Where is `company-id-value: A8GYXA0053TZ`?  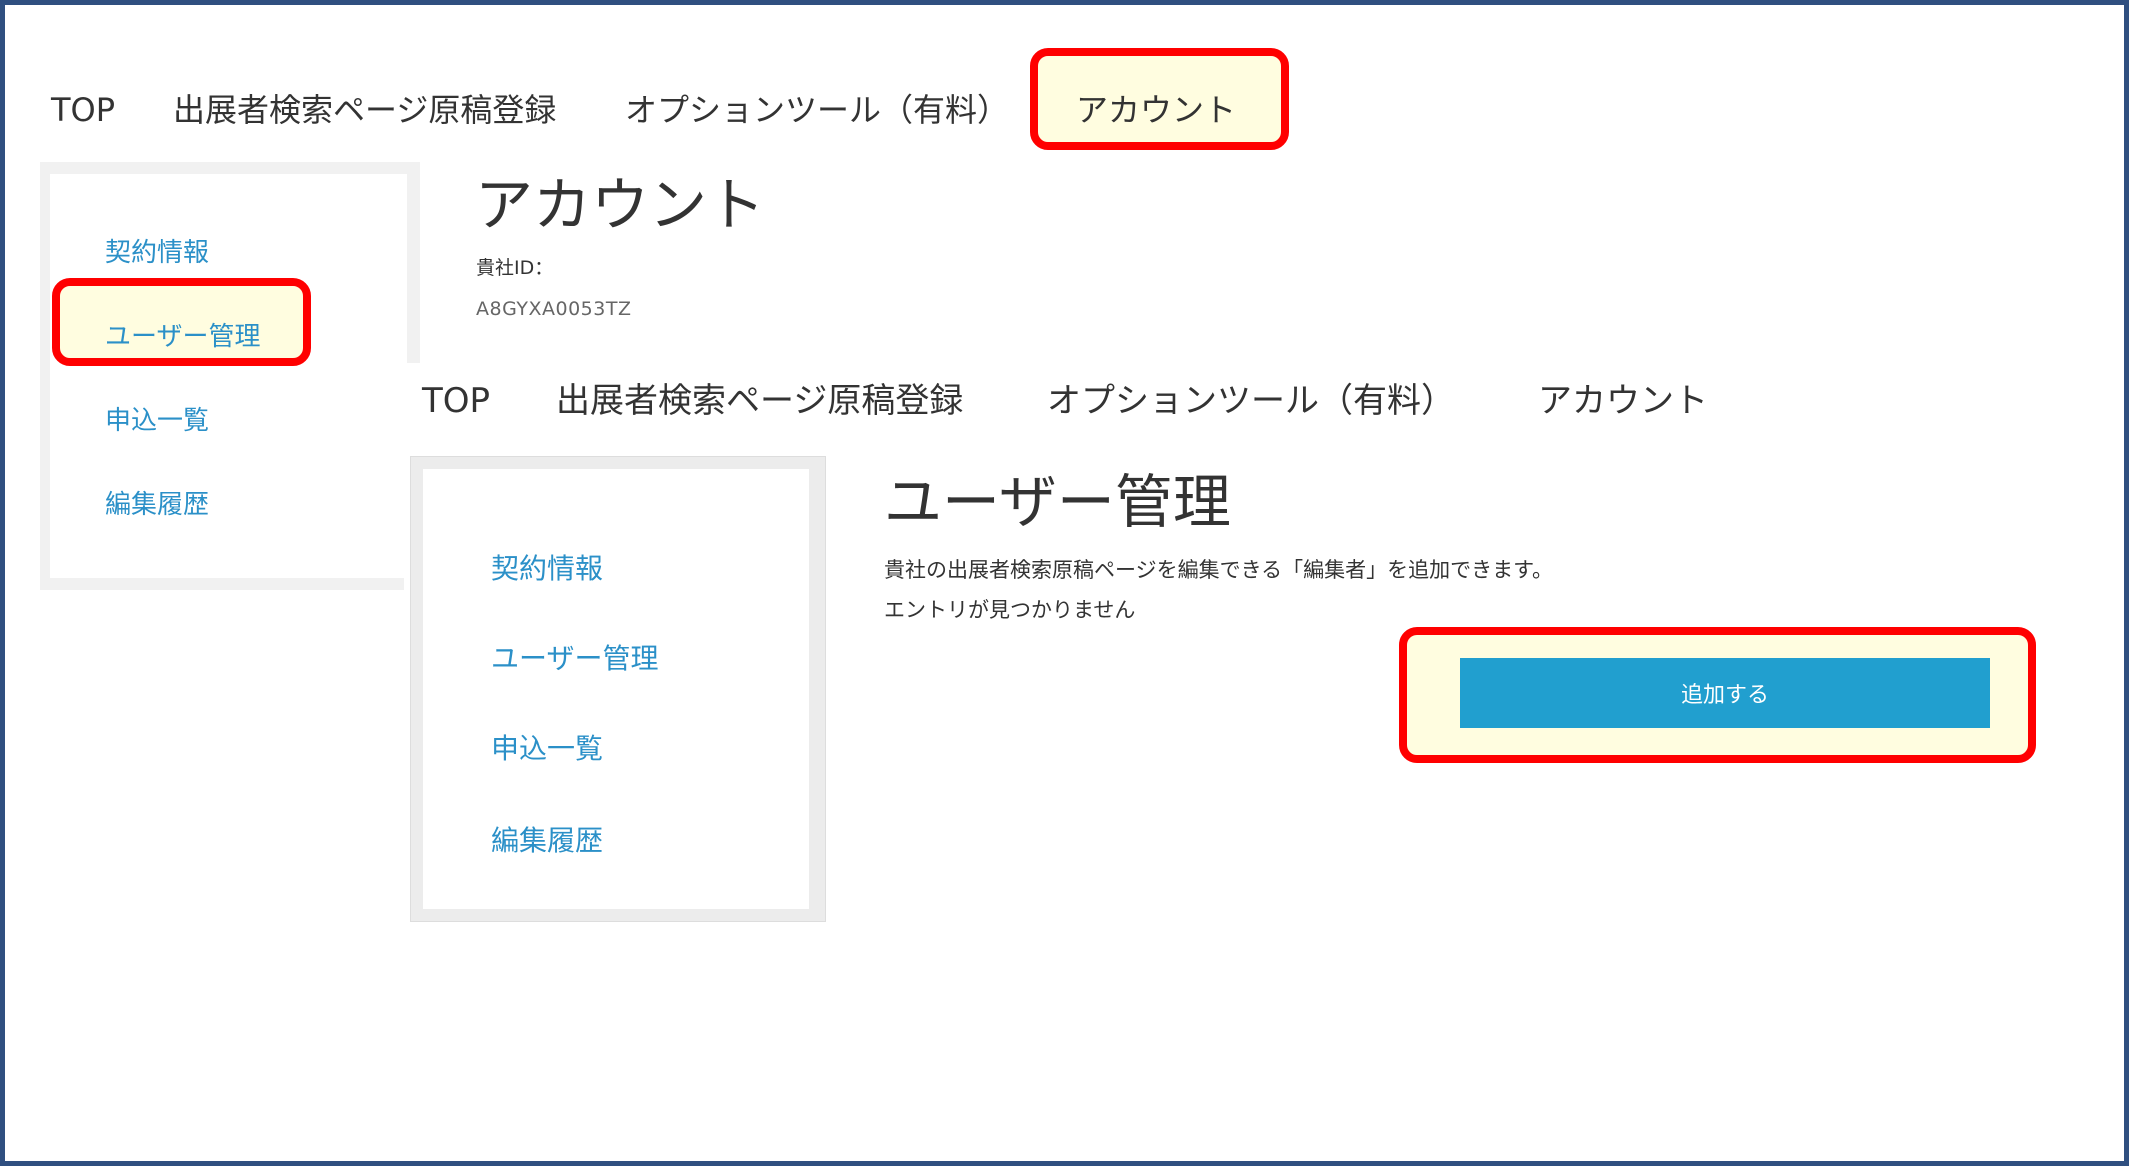 company-id-value: A8GYXA0053TZ is located at coordinates (554, 309).